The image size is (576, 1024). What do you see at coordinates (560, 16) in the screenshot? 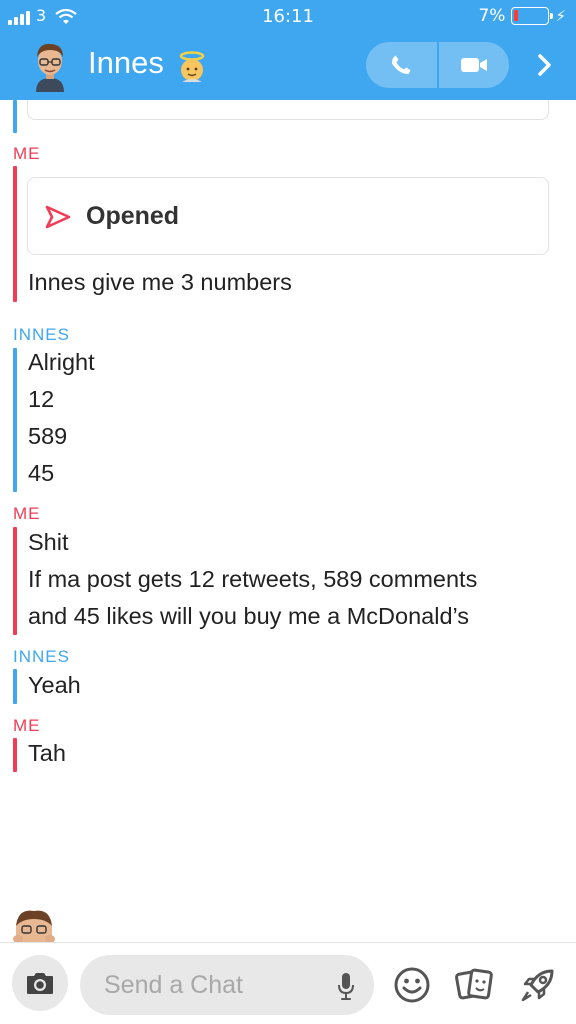
I see `charging-bolt-icon: ⚡︎` at bounding box center [560, 16].